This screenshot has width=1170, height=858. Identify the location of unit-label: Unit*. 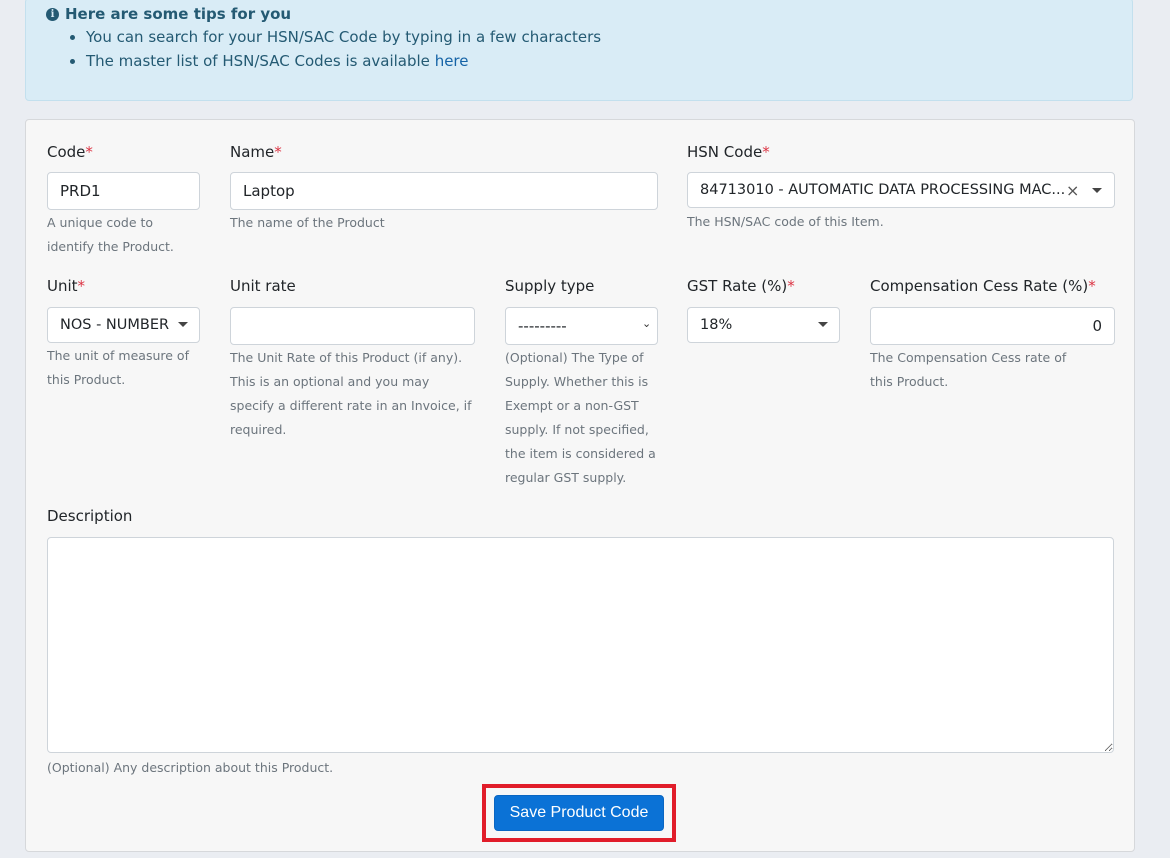
(66, 286).